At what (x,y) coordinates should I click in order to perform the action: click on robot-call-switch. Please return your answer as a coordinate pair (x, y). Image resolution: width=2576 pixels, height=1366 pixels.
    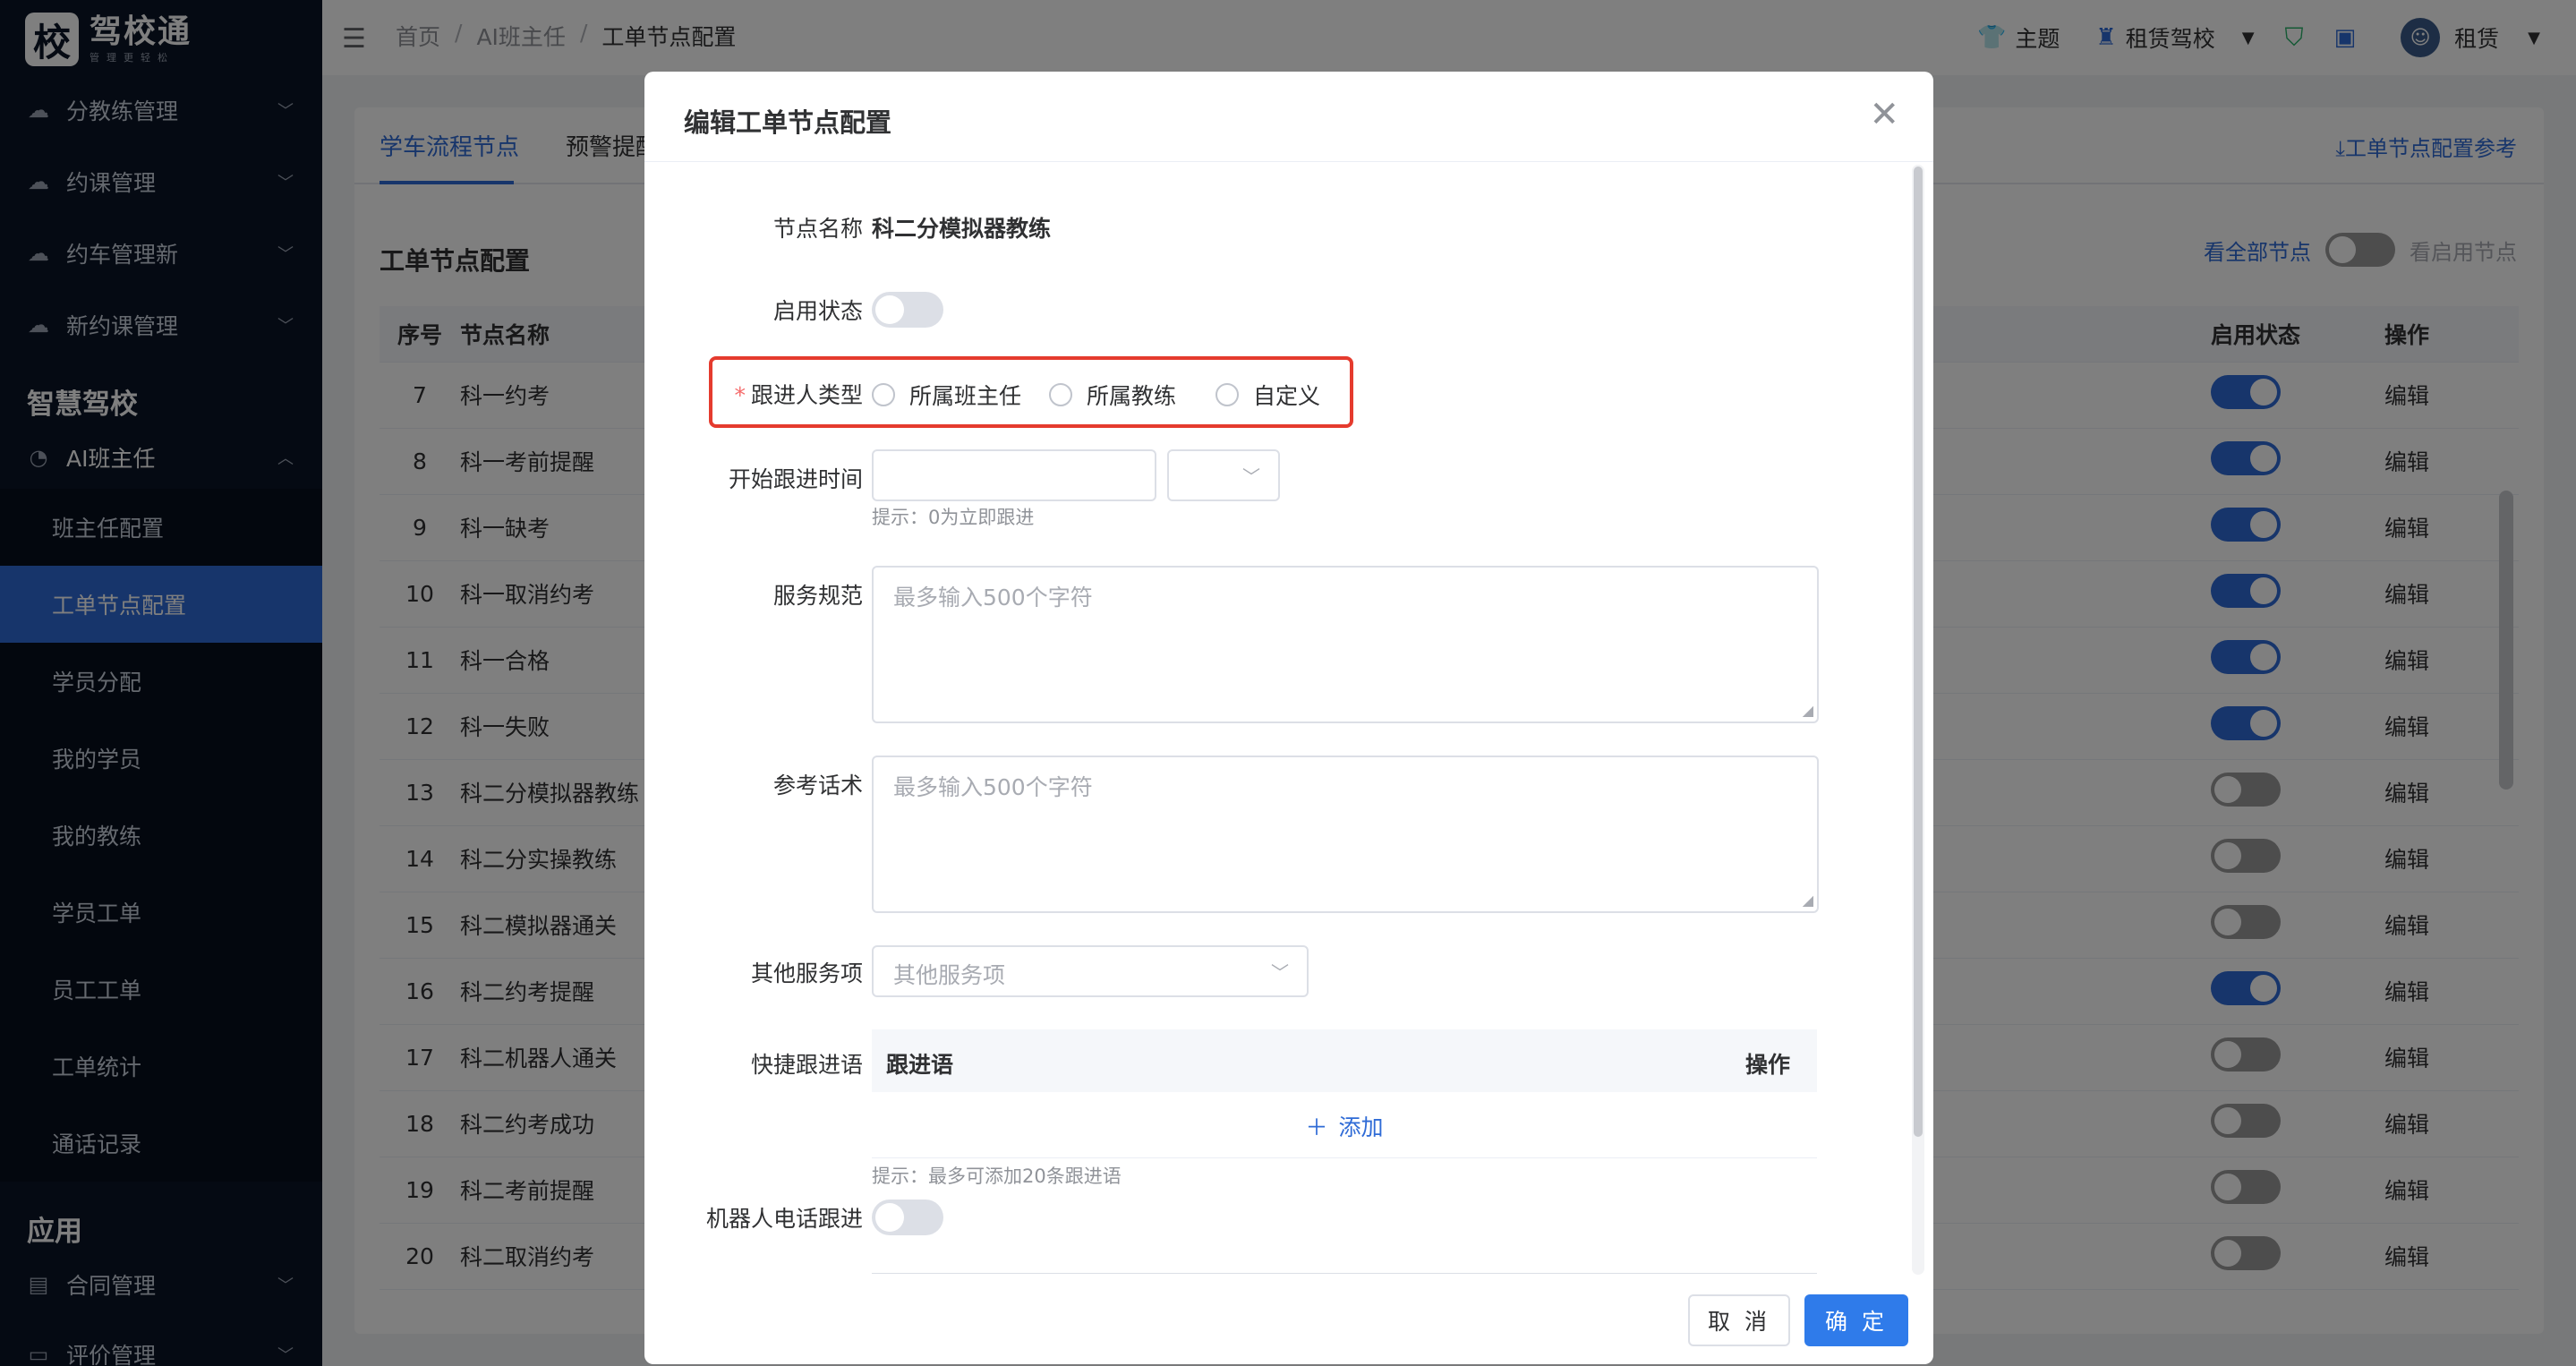
    Looking at the image, I should click on (907, 1217).